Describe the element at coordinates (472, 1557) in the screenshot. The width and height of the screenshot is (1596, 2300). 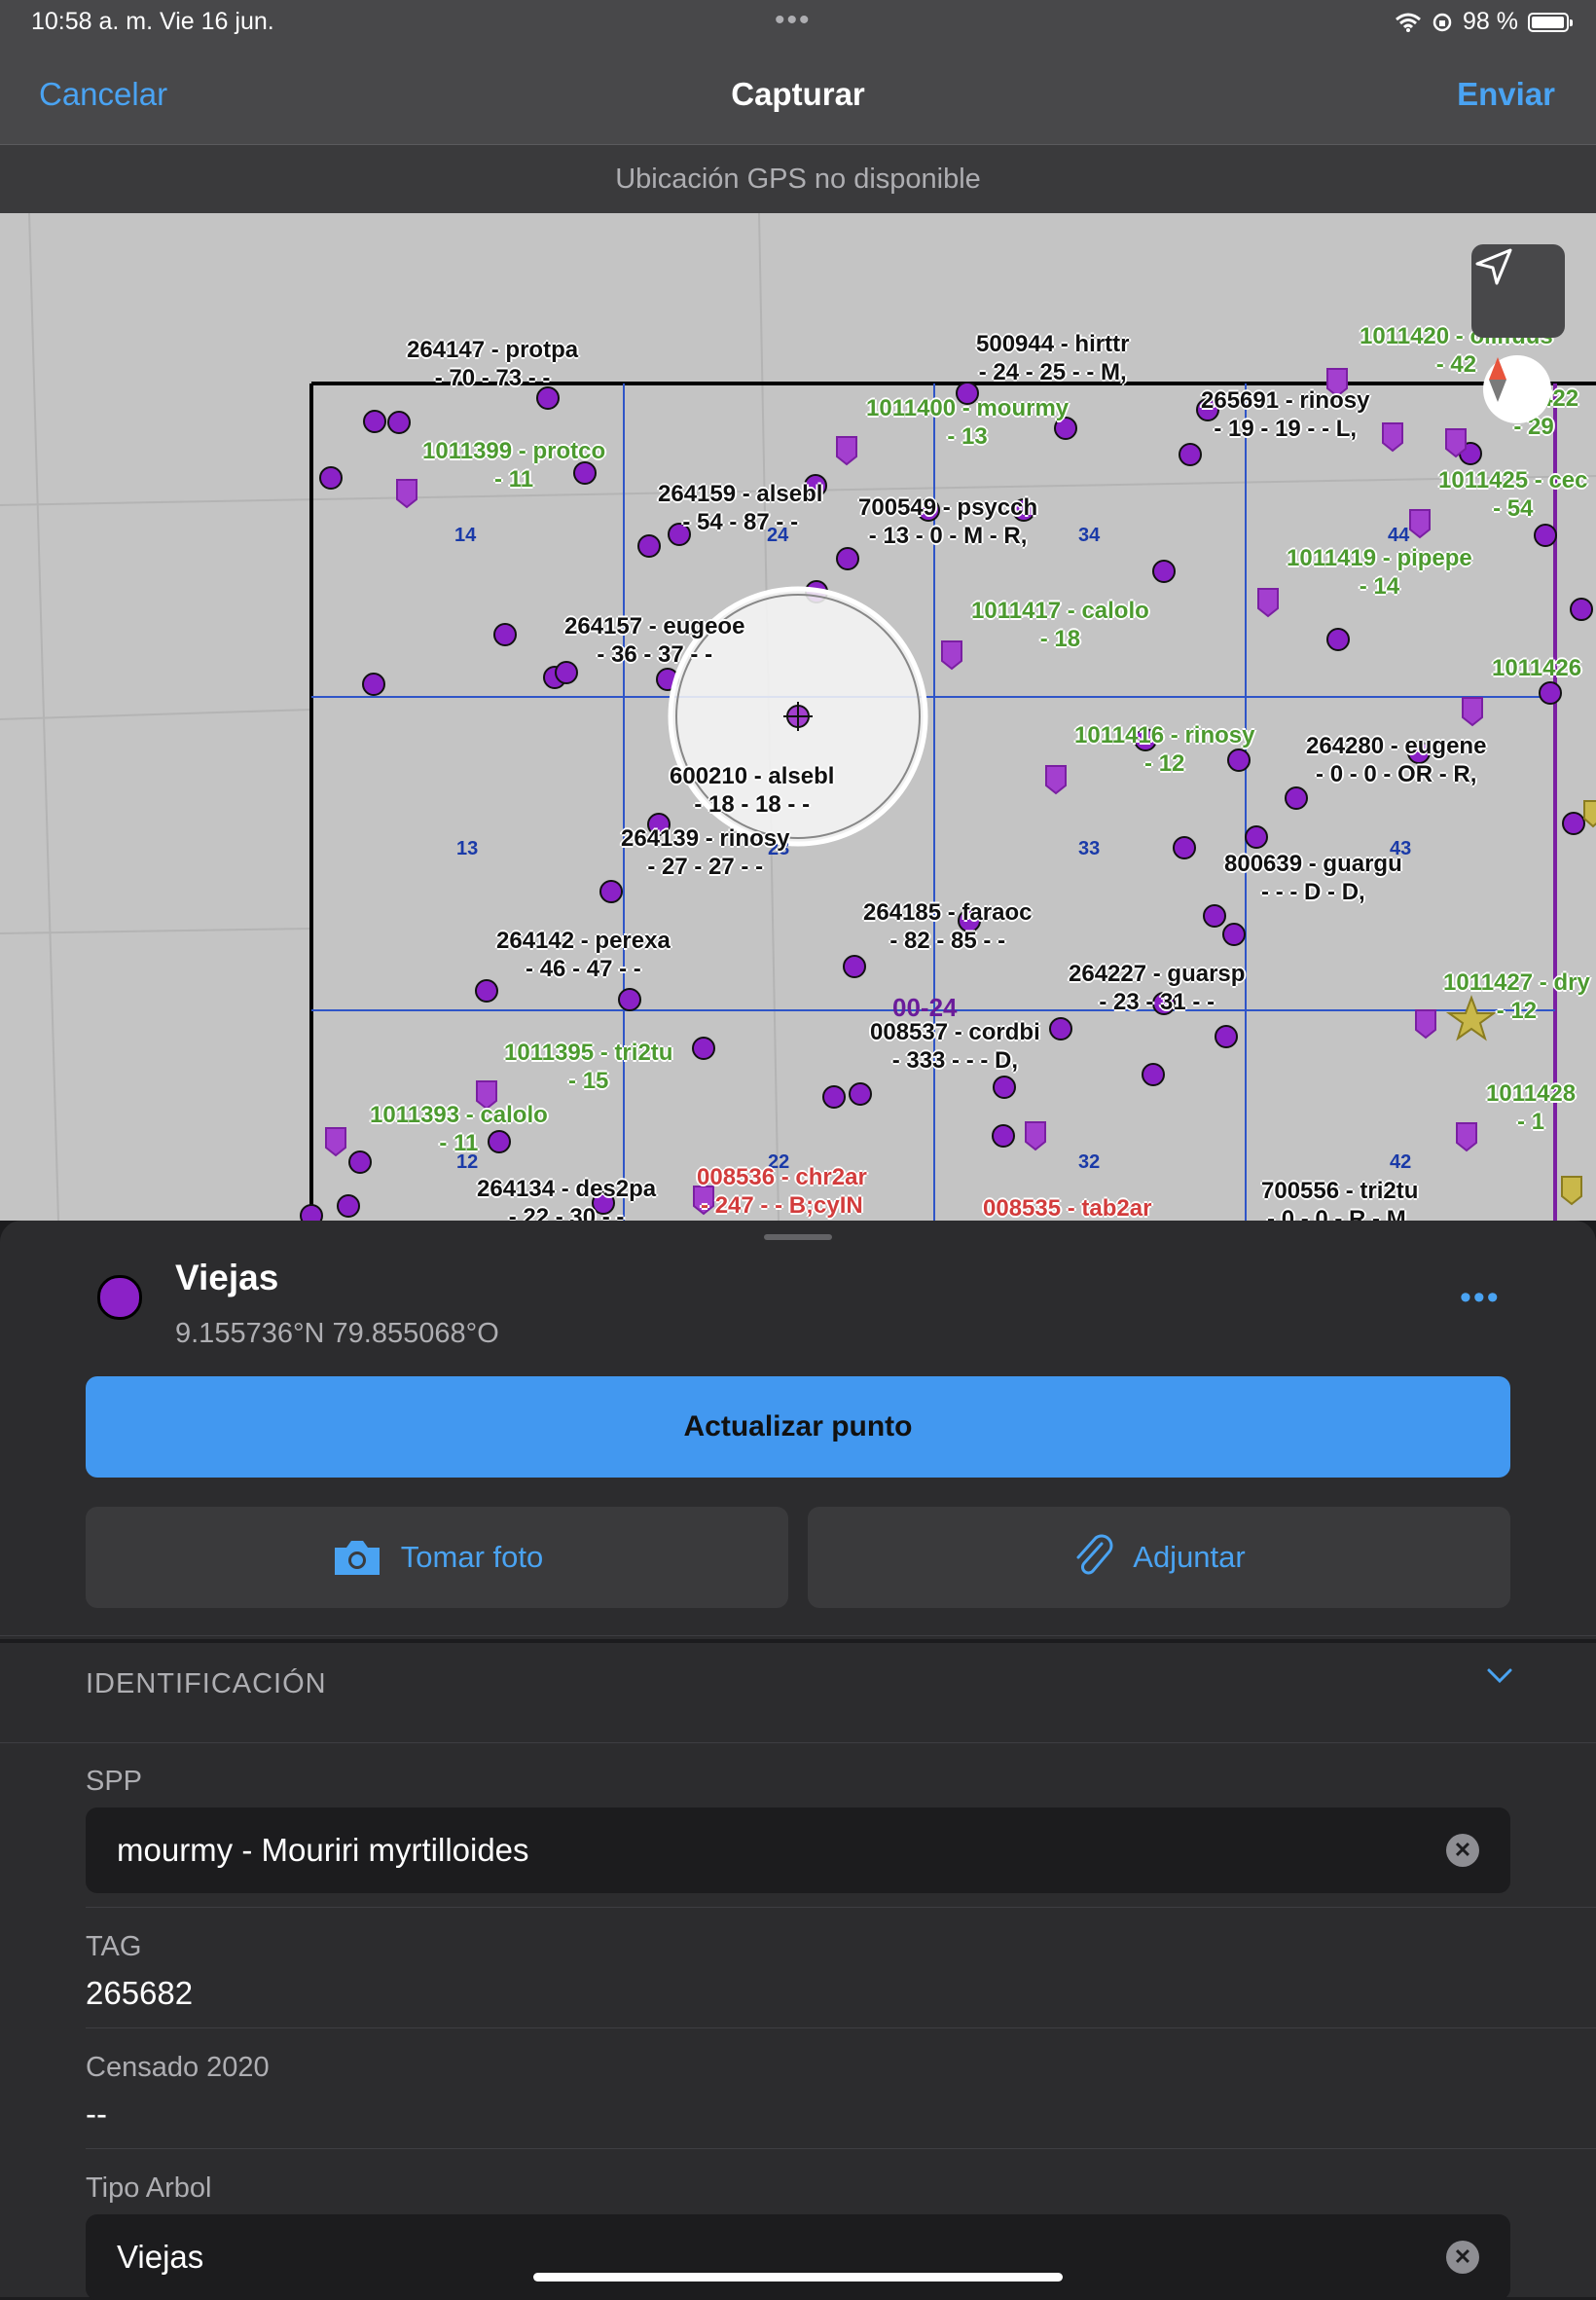
I see `take-photo-label: Tomar foto` at that location.